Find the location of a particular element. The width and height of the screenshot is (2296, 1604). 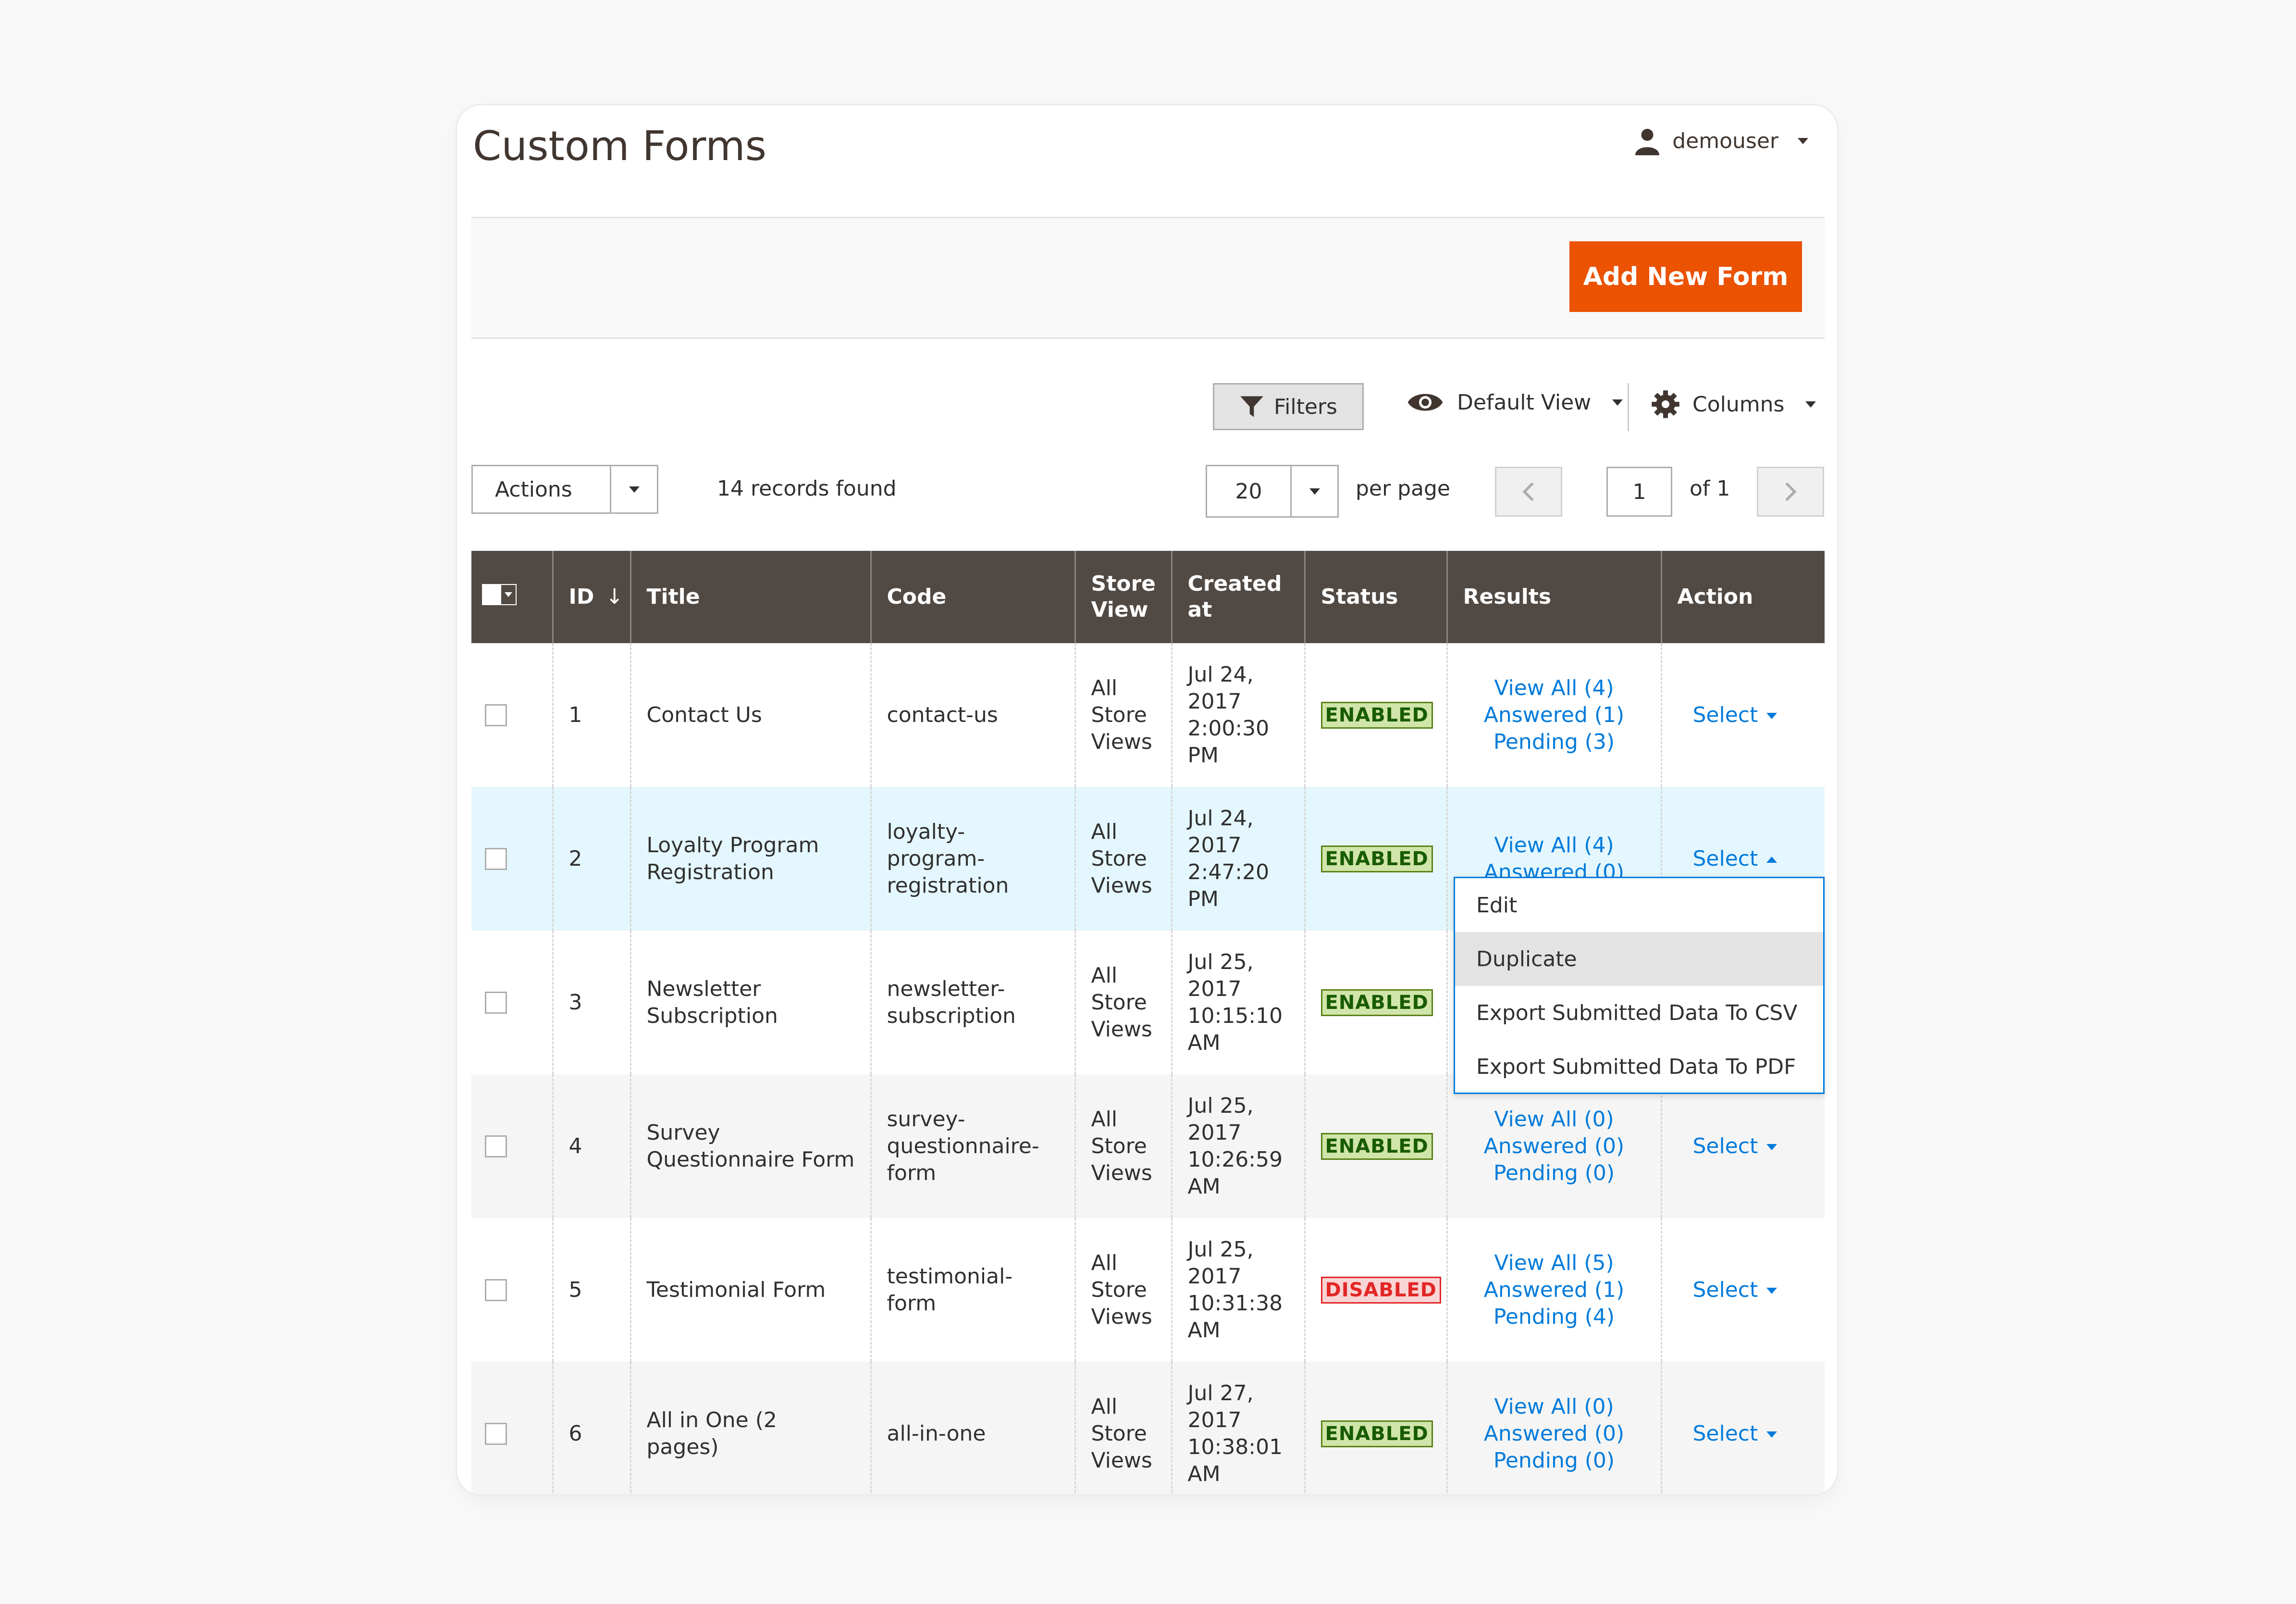

filters-button: Filters is located at coordinates (1288, 406).